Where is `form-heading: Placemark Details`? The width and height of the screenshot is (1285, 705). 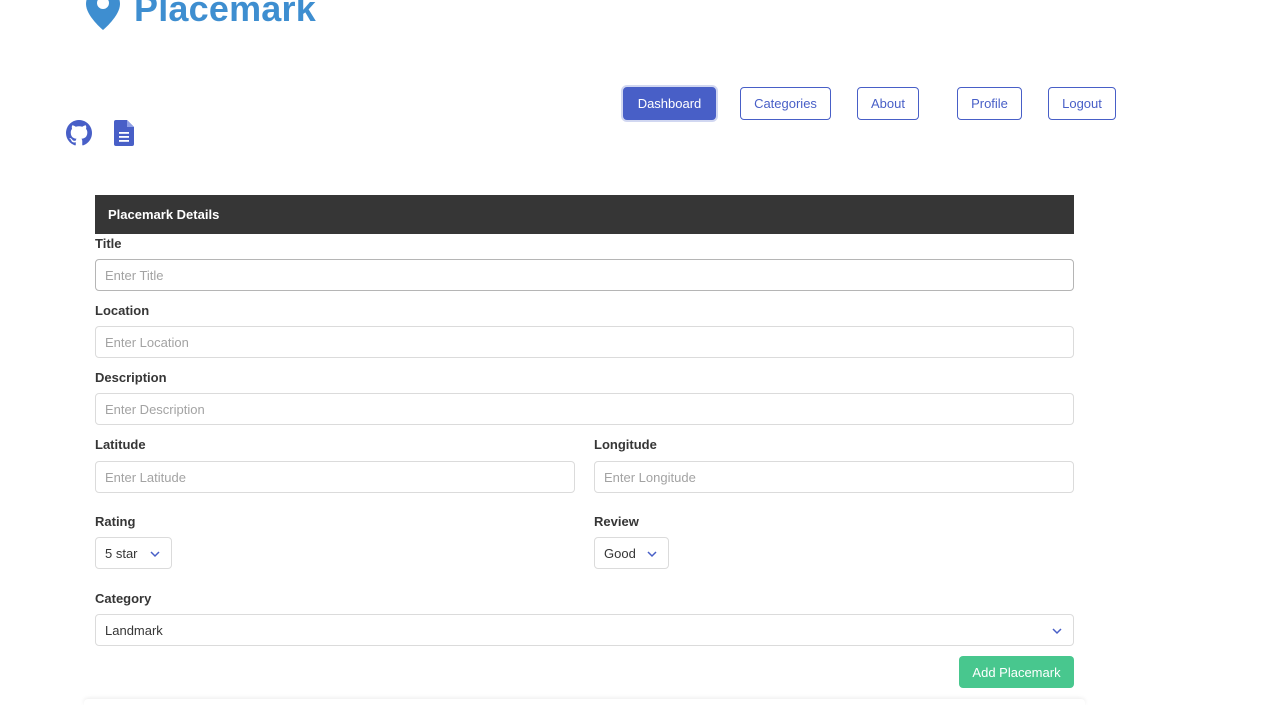
form-heading: Placemark Details is located at coordinates (584, 214).